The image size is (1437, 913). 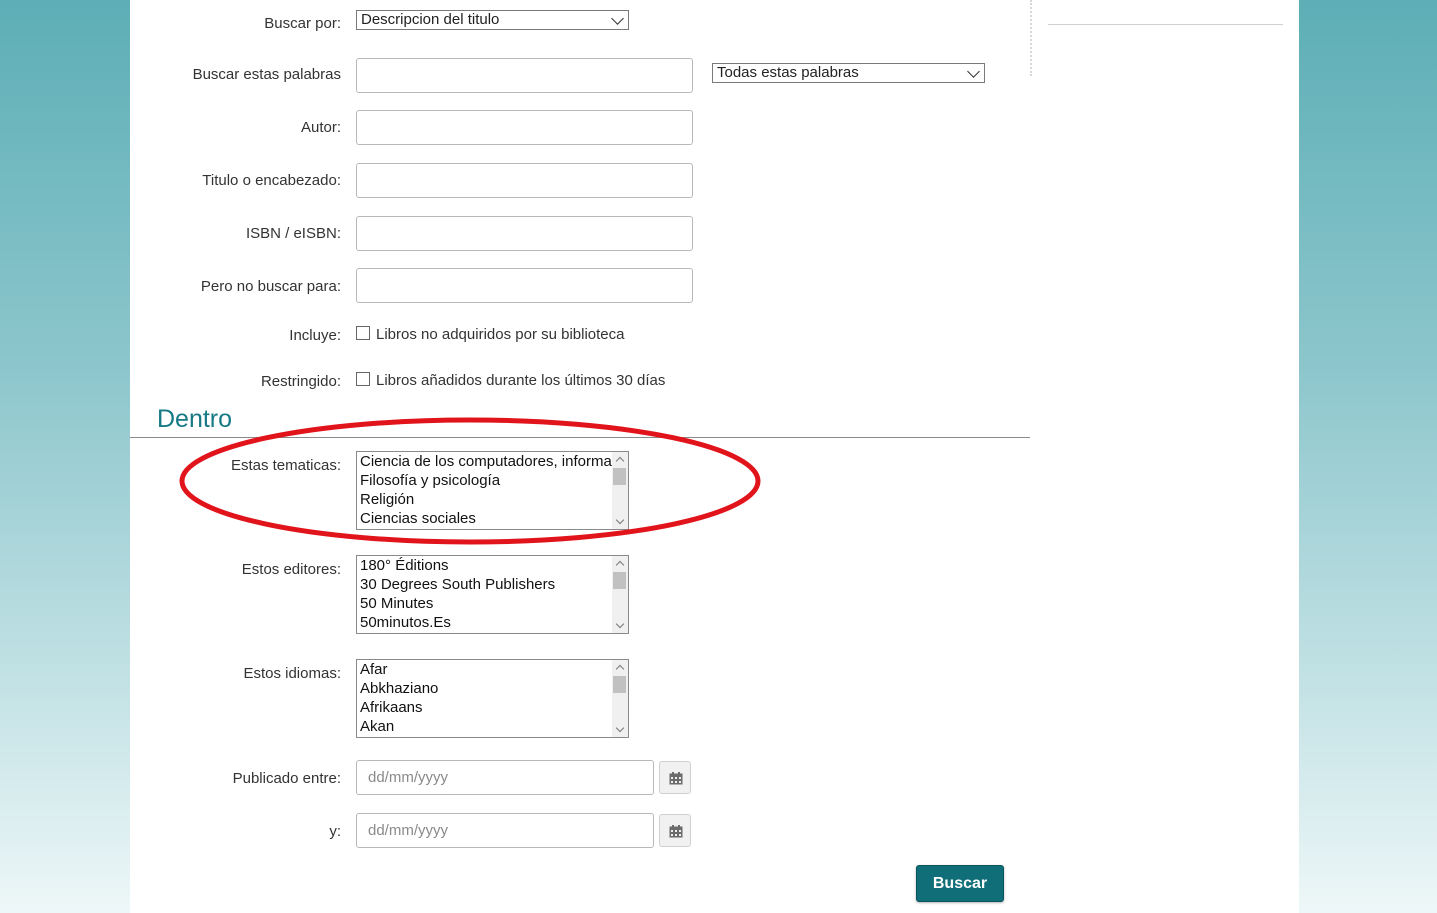 What do you see at coordinates (505, 830) in the screenshot?
I see `publicado-hasta-input` at bounding box center [505, 830].